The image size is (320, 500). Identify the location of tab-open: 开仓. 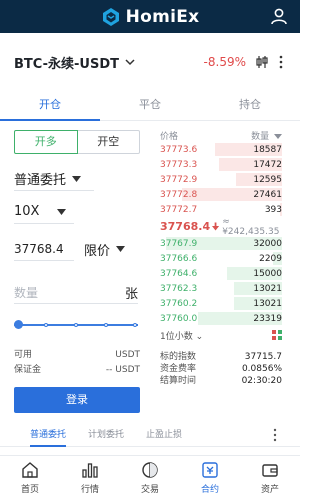
(50, 106).